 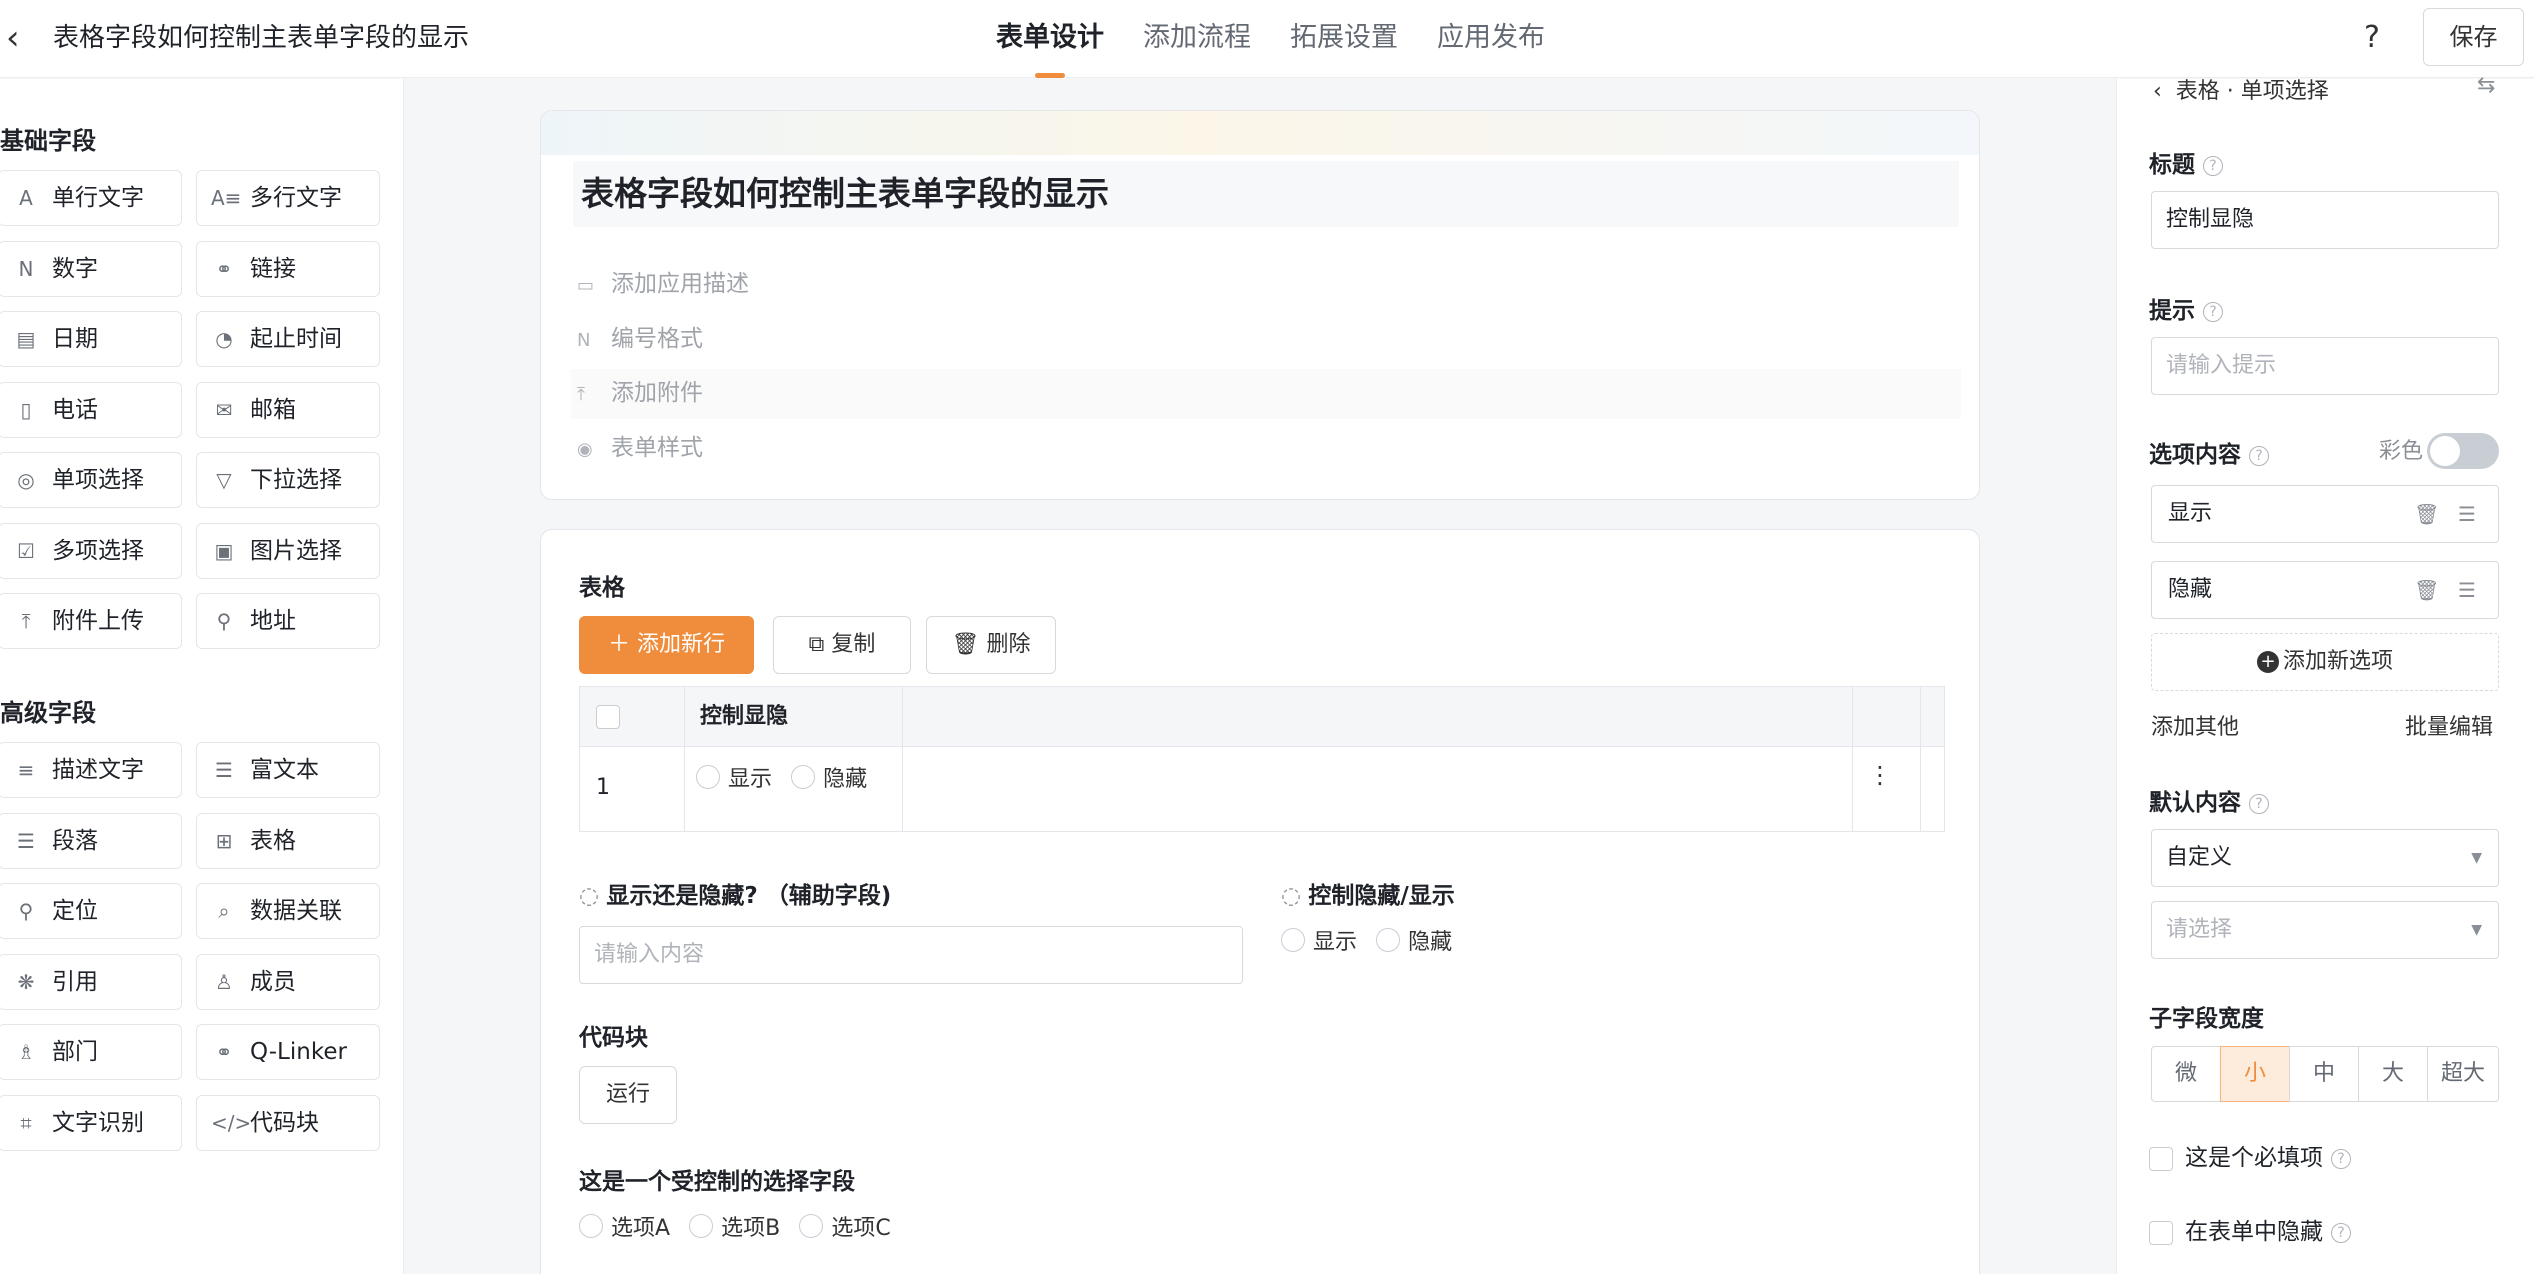 I want to click on field-single-line-text: A 单行文字, so click(x=91, y=198).